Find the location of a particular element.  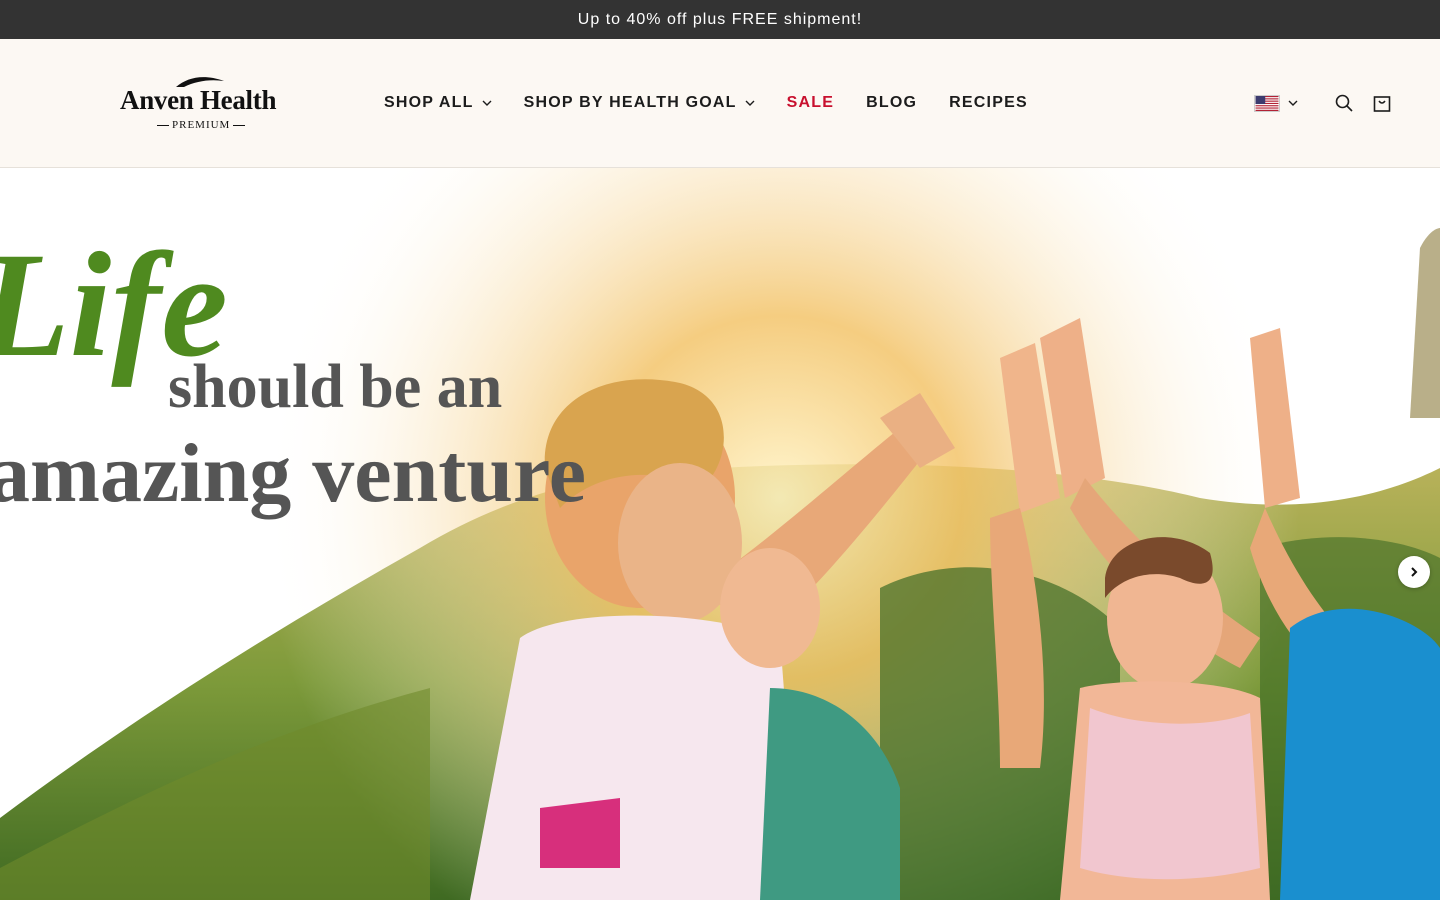

nav-shop-all-label: SHOP ALL is located at coordinates (429, 102).